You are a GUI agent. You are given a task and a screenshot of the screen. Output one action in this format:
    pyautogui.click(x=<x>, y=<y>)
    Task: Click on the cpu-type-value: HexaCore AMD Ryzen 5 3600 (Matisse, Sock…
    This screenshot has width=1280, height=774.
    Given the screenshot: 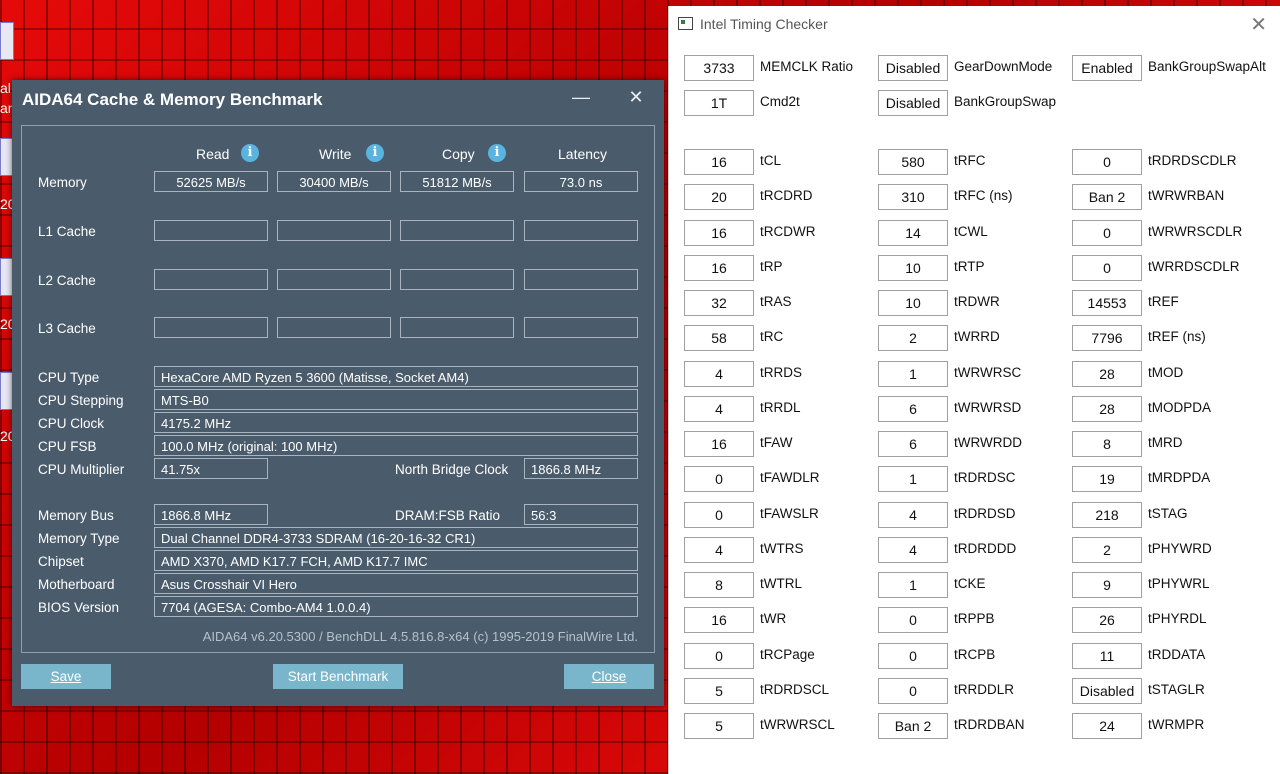 What is the action you would take?
    pyautogui.click(x=396, y=376)
    